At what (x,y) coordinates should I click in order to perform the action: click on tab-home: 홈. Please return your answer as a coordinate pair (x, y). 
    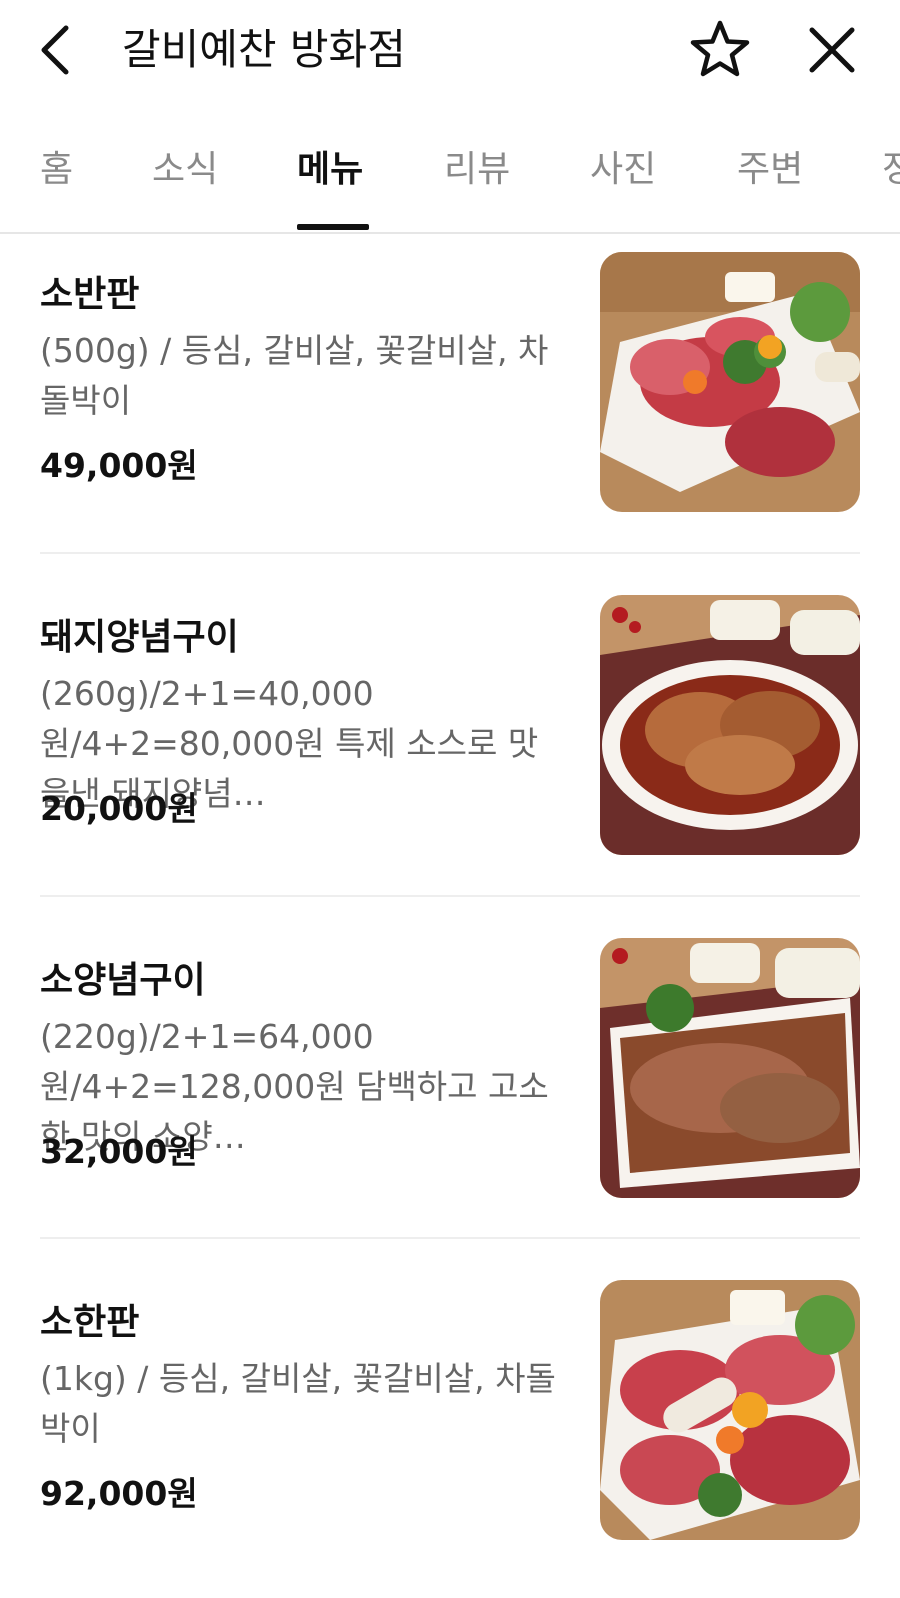
    Looking at the image, I should click on (56, 170).